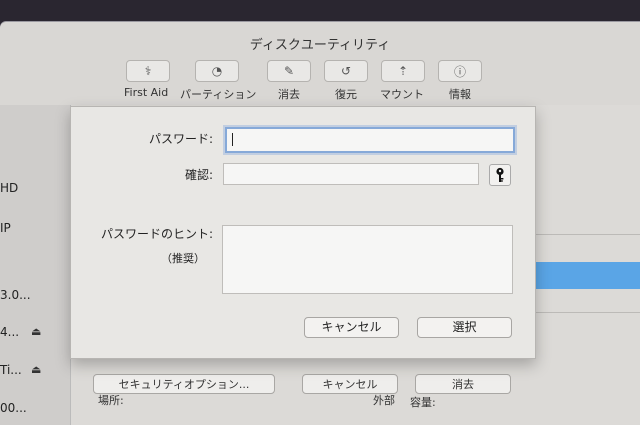 The image size is (640, 425). I want to click on erase-icon: ✎, so click(289, 71).